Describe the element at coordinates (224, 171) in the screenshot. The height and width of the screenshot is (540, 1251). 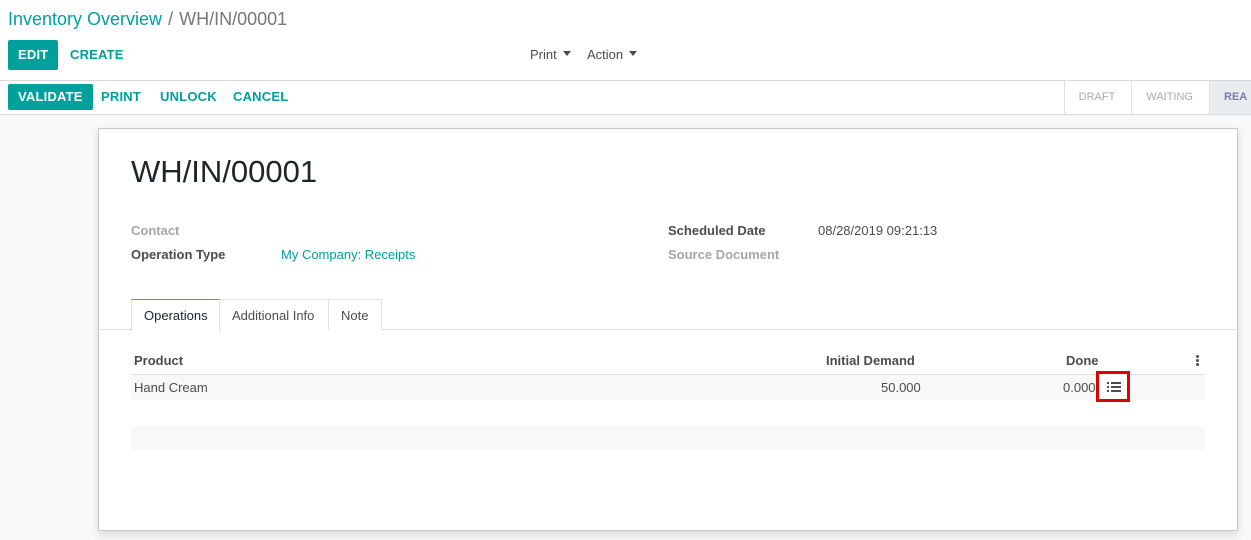
I see `record-title: WH/IN/00001` at that location.